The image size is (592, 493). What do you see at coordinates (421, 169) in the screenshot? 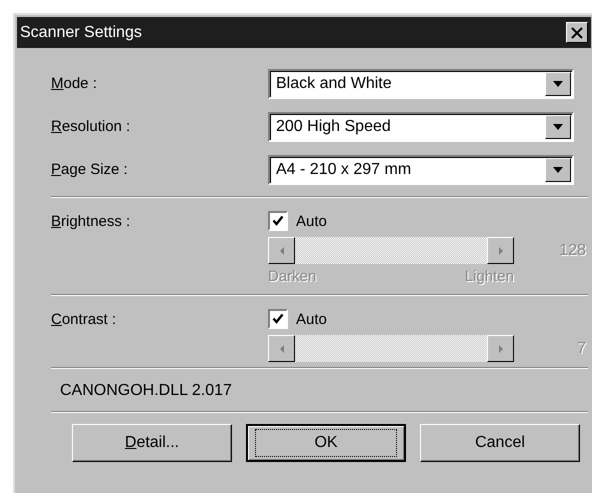
I see `dropdown-field: A4 - 210 x 297 mm` at bounding box center [421, 169].